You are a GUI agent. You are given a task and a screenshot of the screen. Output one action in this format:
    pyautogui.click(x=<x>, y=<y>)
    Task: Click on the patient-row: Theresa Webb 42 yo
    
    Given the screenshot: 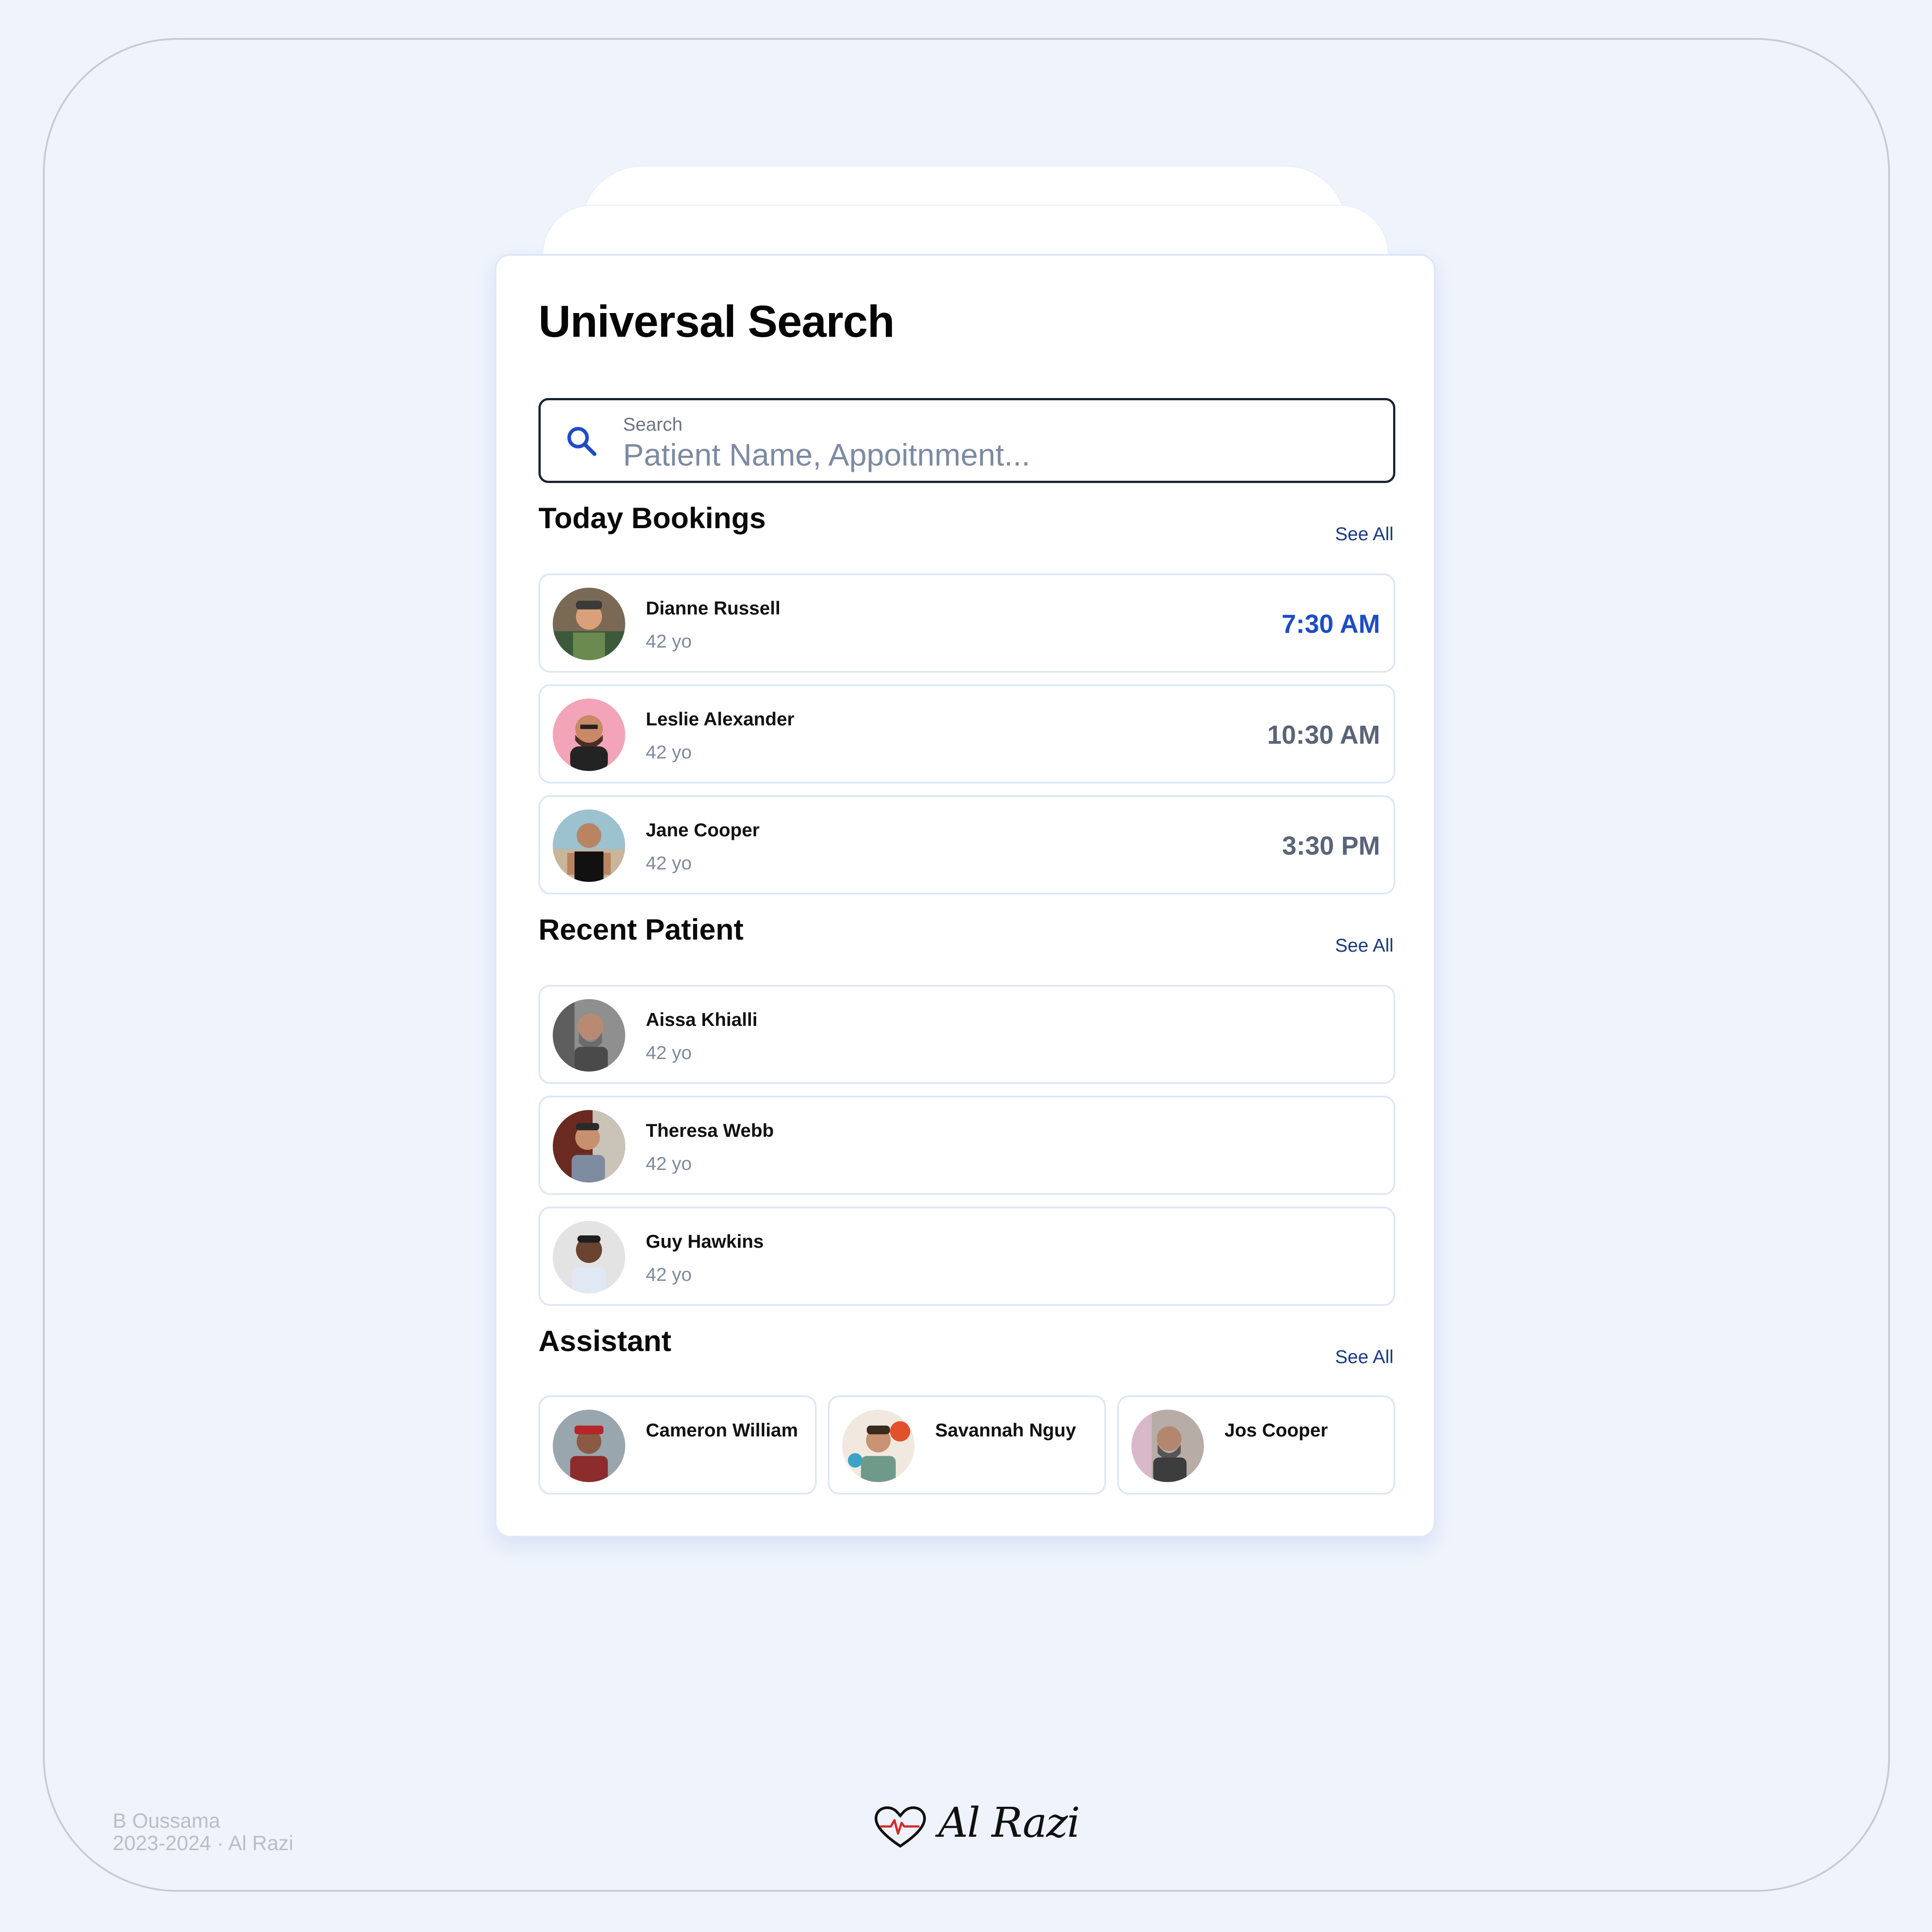 What is the action you would take?
    pyautogui.click(x=966, y=1145)
    